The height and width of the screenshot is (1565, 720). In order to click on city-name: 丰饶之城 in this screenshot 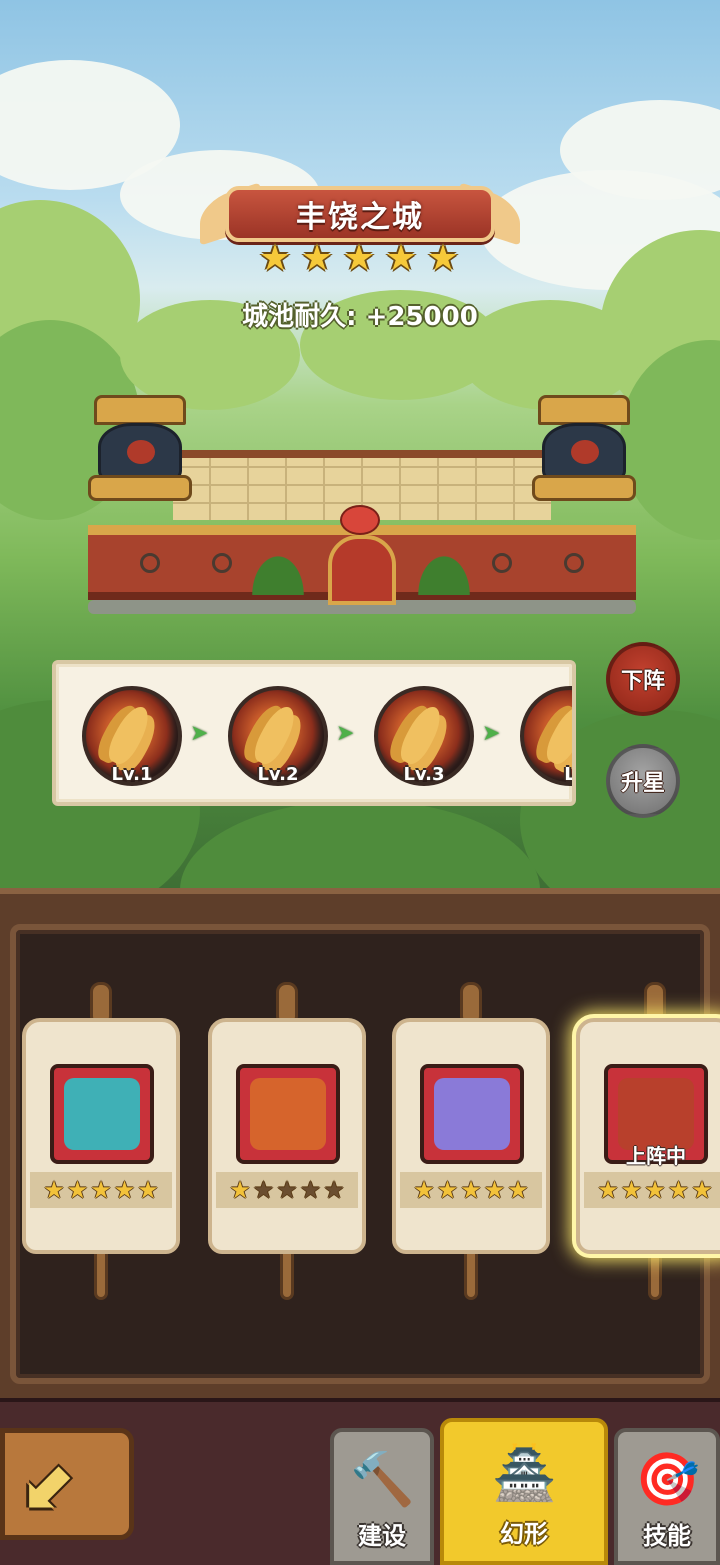, I will do `click(360, 217)`.